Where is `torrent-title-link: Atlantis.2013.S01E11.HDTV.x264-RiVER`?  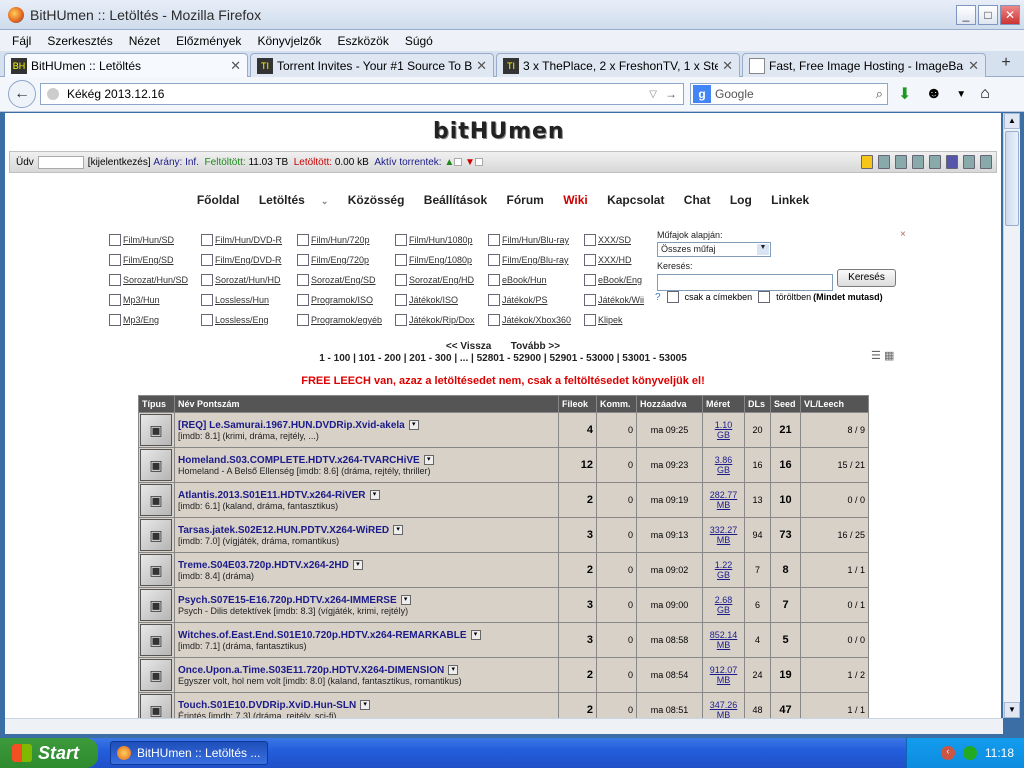 torrent-title-link: Atlantis.2013.S01E11.HDTV.x264-RiVER is located at coordinates (272, 495).